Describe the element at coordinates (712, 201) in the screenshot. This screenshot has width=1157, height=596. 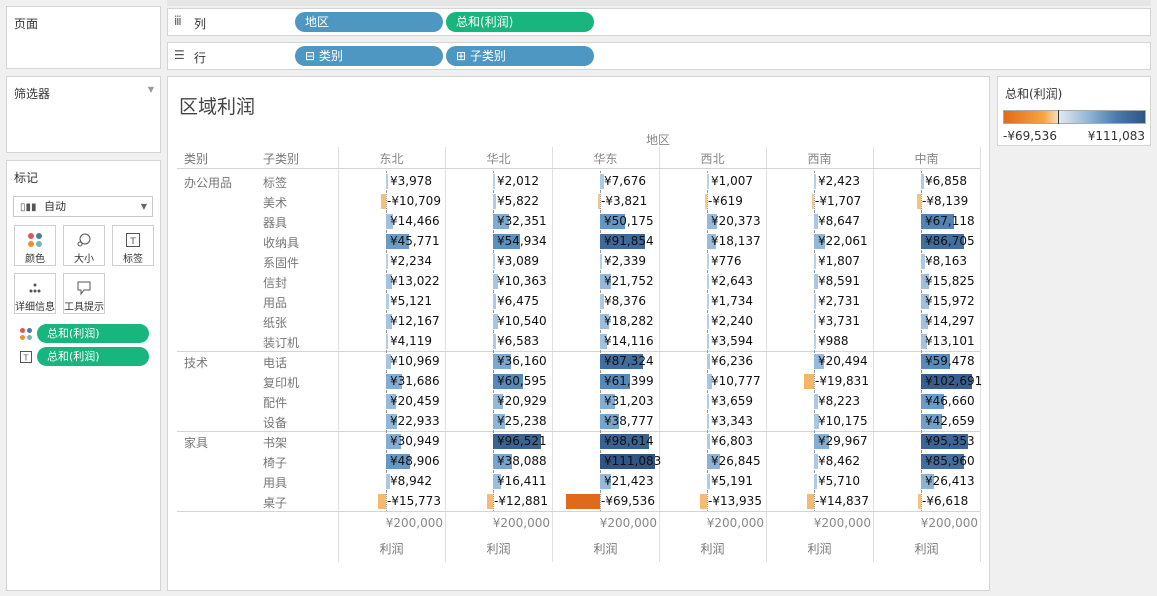
I see `profit-cell: -¥619` at that location.